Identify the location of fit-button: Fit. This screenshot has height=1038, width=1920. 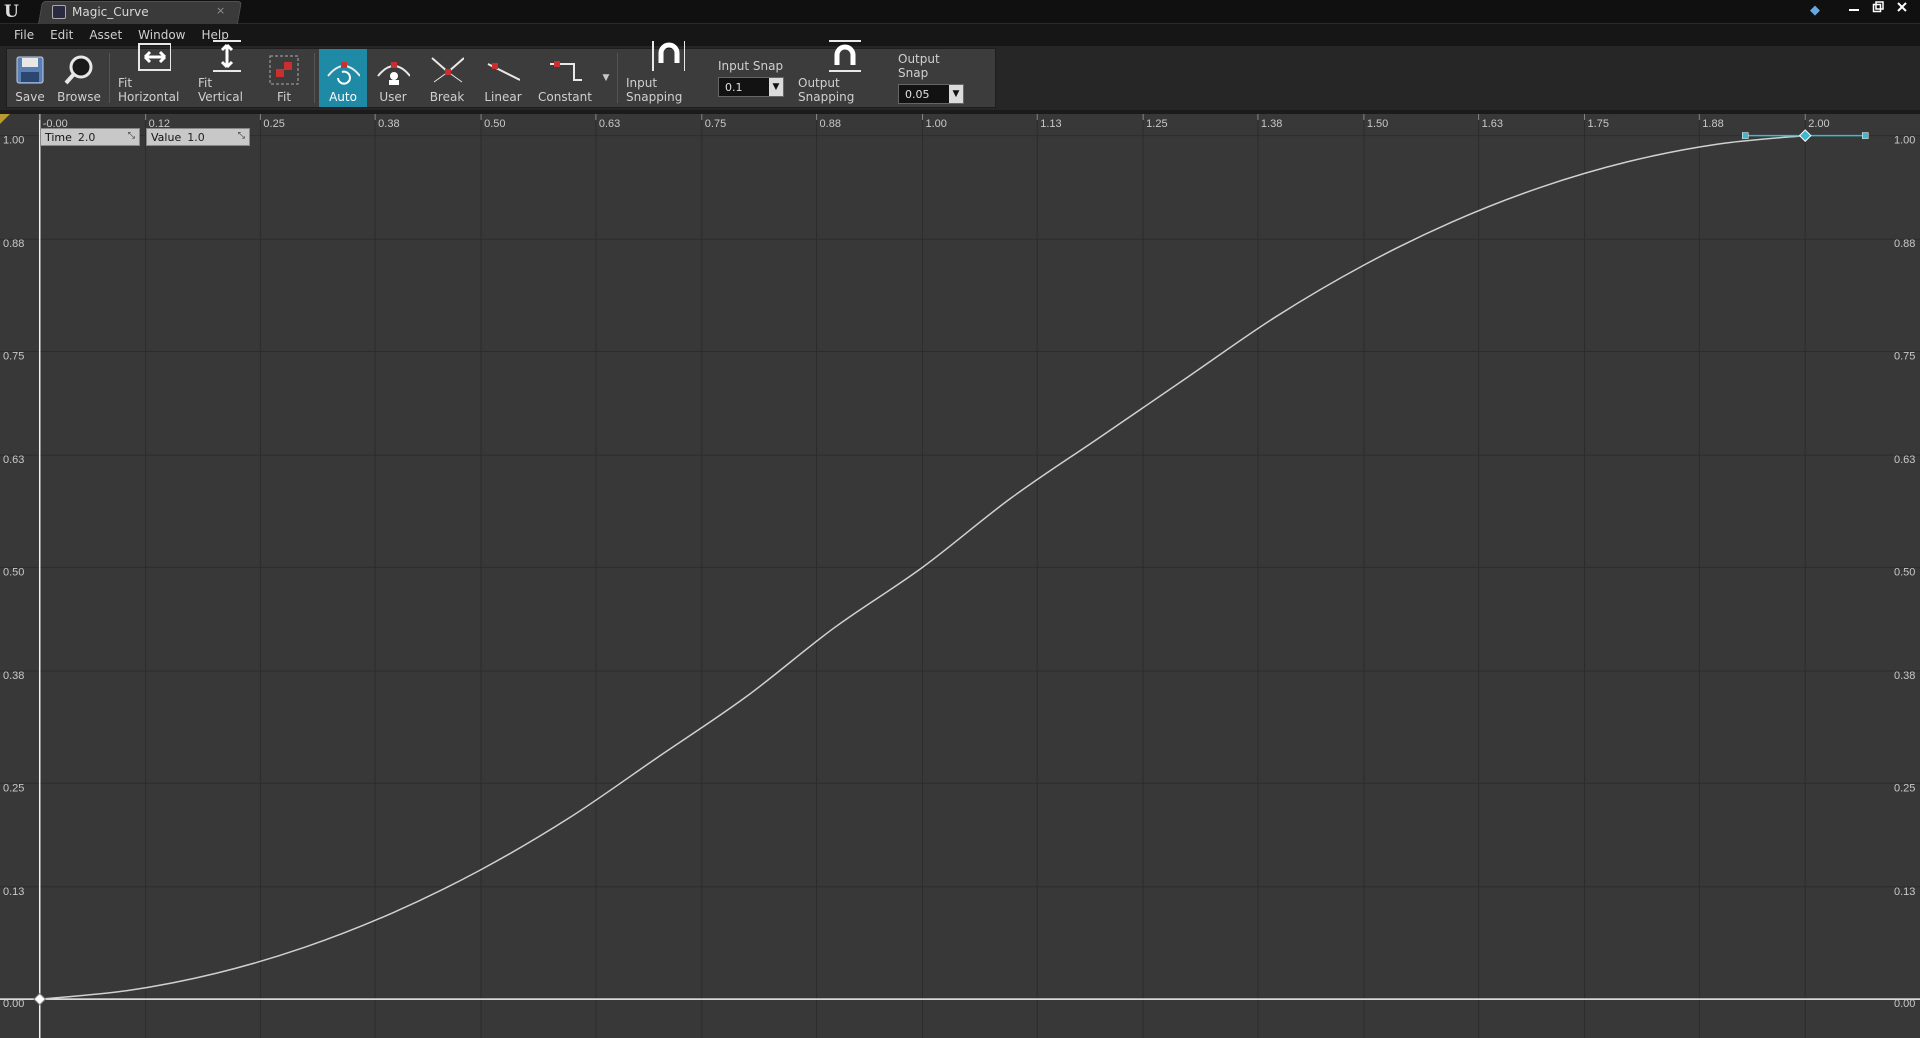
(284, 78).